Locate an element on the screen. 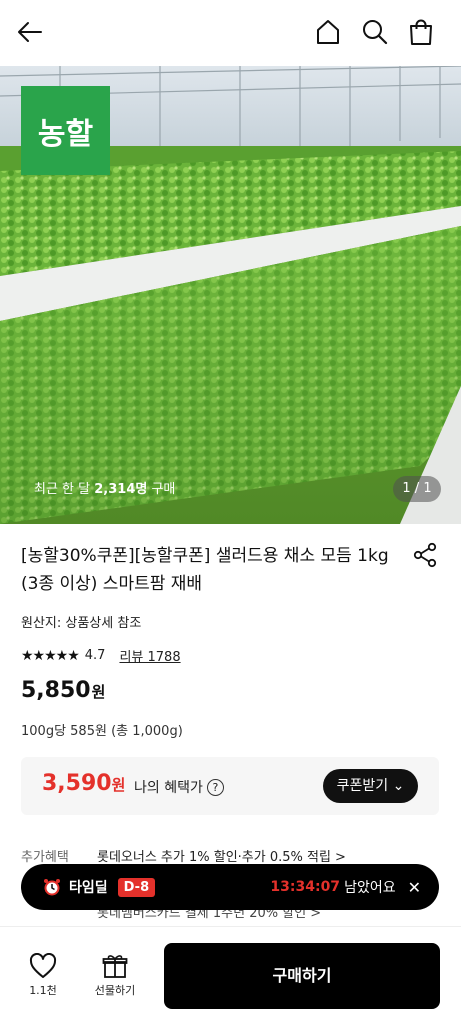 This screenshot has height=1025, width=461. top-bar is located at coordinates (230, 33).